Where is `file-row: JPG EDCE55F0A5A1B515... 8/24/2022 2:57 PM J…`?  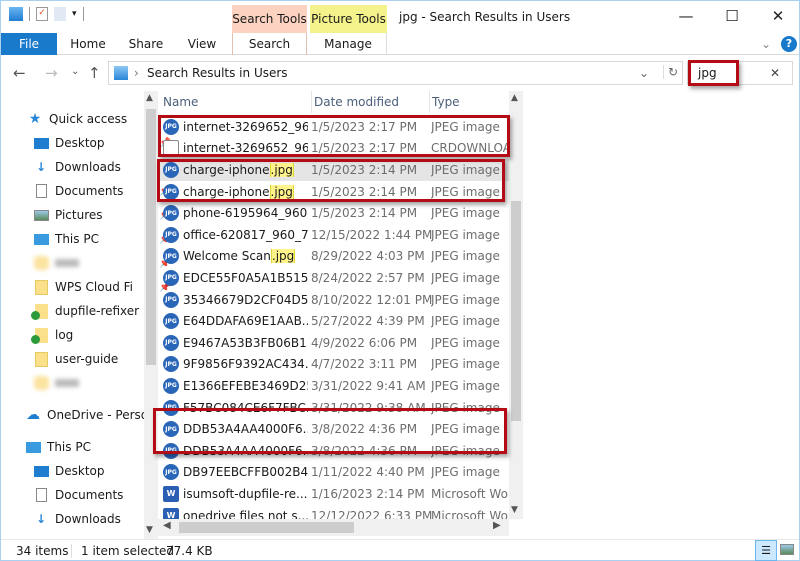 file-row: JPG EDCE55F0A5A1B515... 8/24/2022 2:57 PM J… is located at coordinates (333, 278).